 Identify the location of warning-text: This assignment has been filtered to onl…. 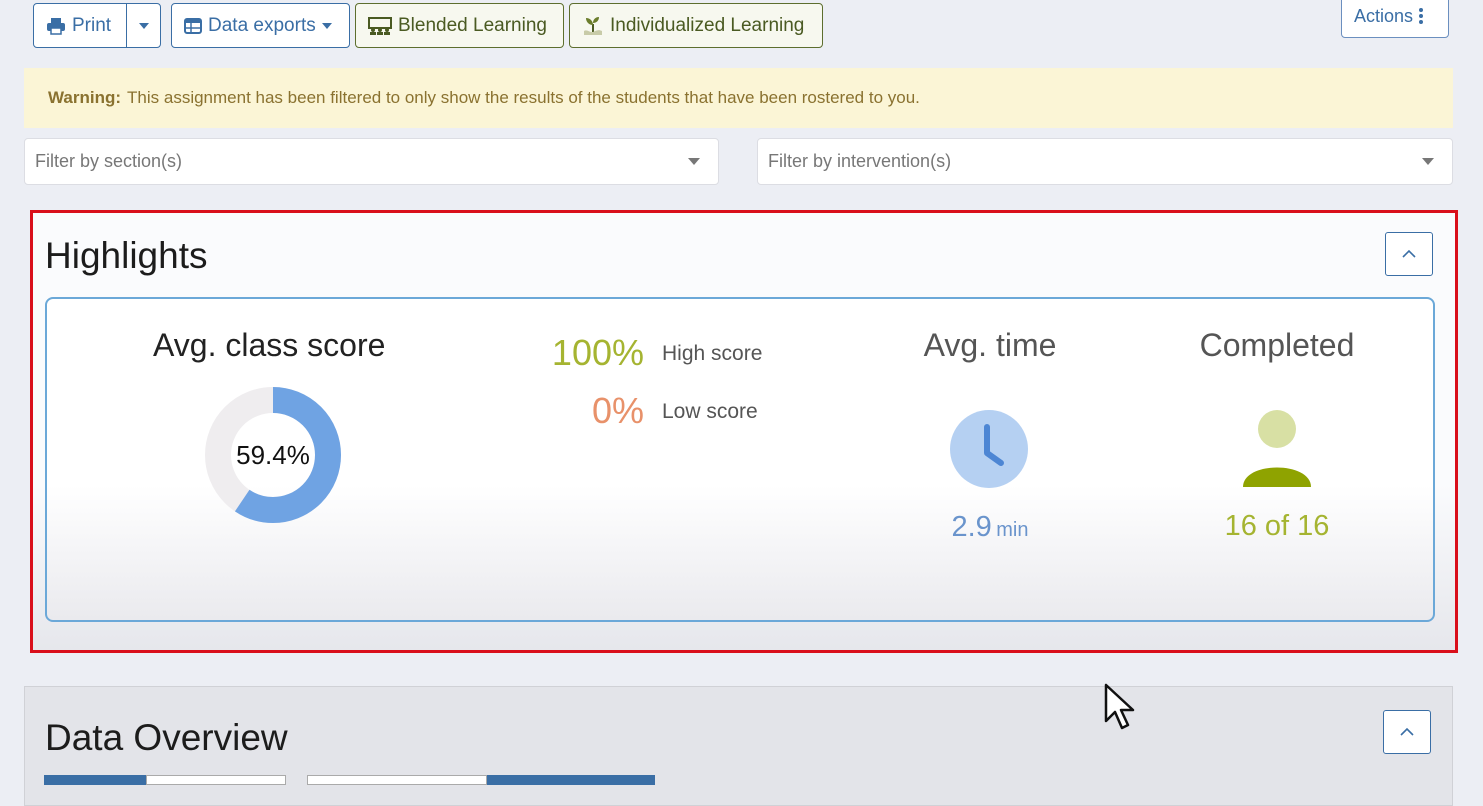
(523, 97).